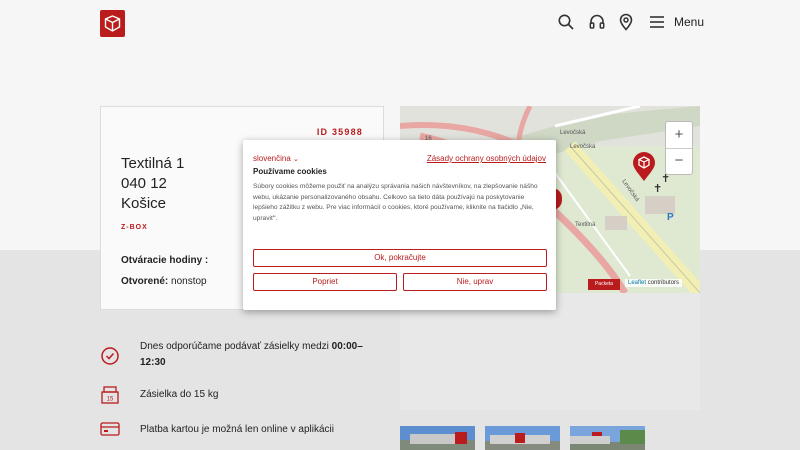 This screenshot has width=800, height=450. I want to click on packeta-badge: Packeta, so click(604, 284).